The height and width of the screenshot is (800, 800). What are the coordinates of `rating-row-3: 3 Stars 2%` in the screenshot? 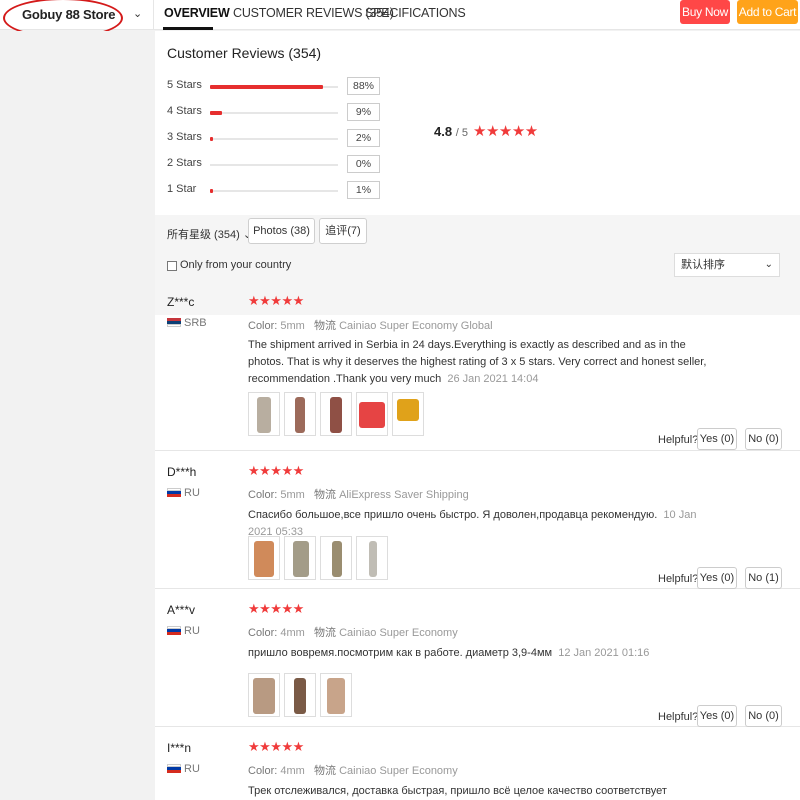 It's located at (277, 139).